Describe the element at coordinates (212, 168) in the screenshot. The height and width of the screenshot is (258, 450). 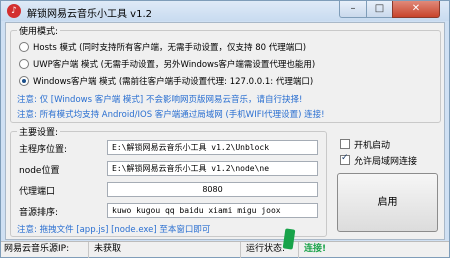
I see `node-path-input: E:\解锁网易云音乐小工具 v1.2\node\ne` at that location.